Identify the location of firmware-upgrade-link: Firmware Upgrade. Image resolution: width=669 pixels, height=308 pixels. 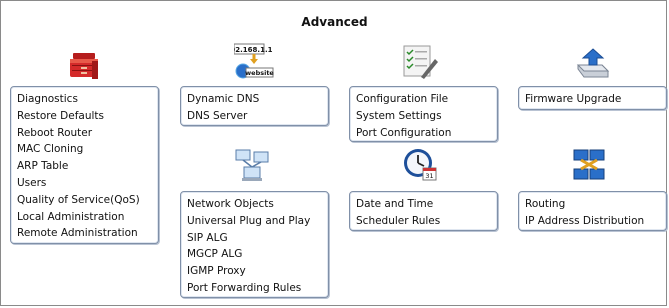
(595, 99).